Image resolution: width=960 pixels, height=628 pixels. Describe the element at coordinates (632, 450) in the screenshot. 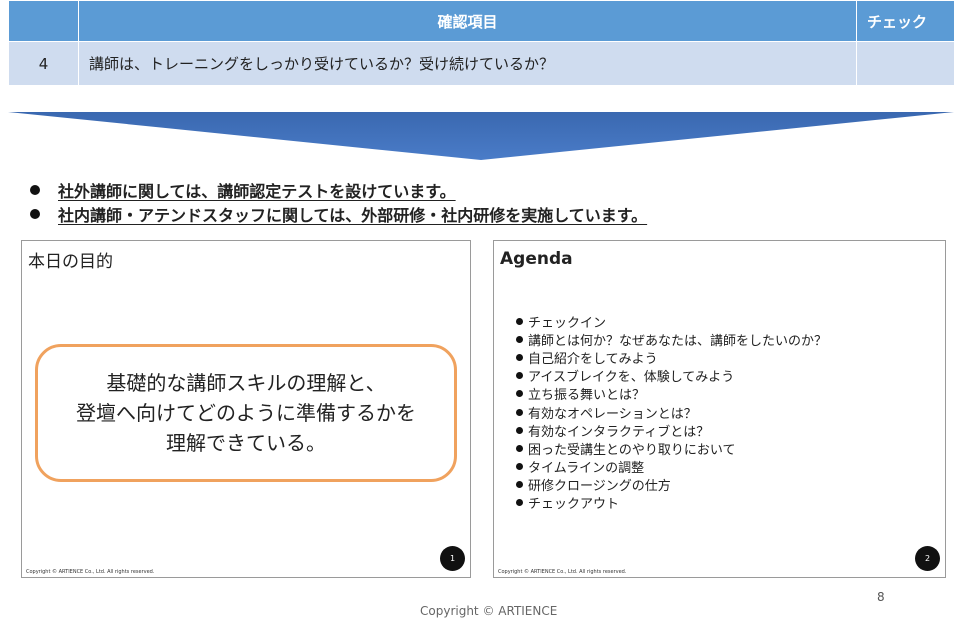

I see `agenda-item-text: 困った受講生とのやり取りにおいて` at that location.